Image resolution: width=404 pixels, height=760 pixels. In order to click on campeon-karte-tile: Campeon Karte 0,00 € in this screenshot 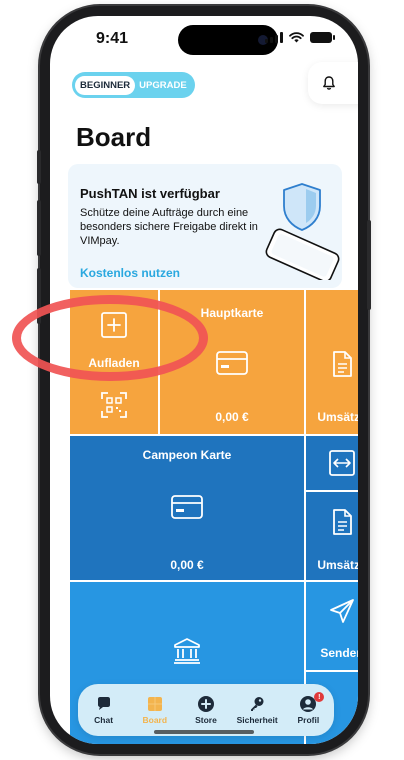, I will do `click(187, 508)`.